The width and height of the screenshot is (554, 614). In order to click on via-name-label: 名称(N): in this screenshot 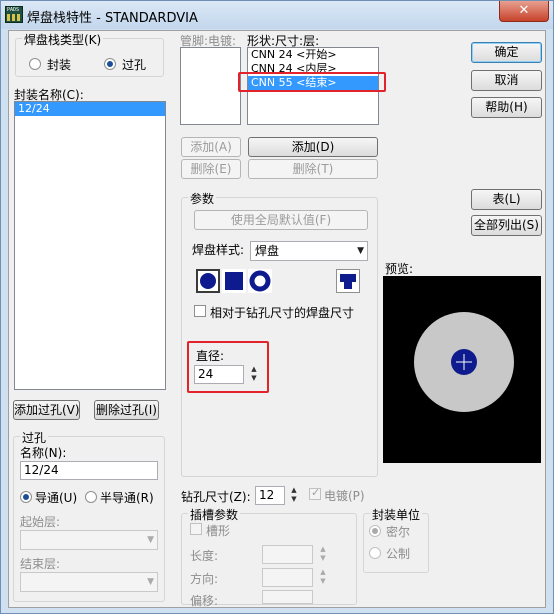, I will do `click(43, 453)`.